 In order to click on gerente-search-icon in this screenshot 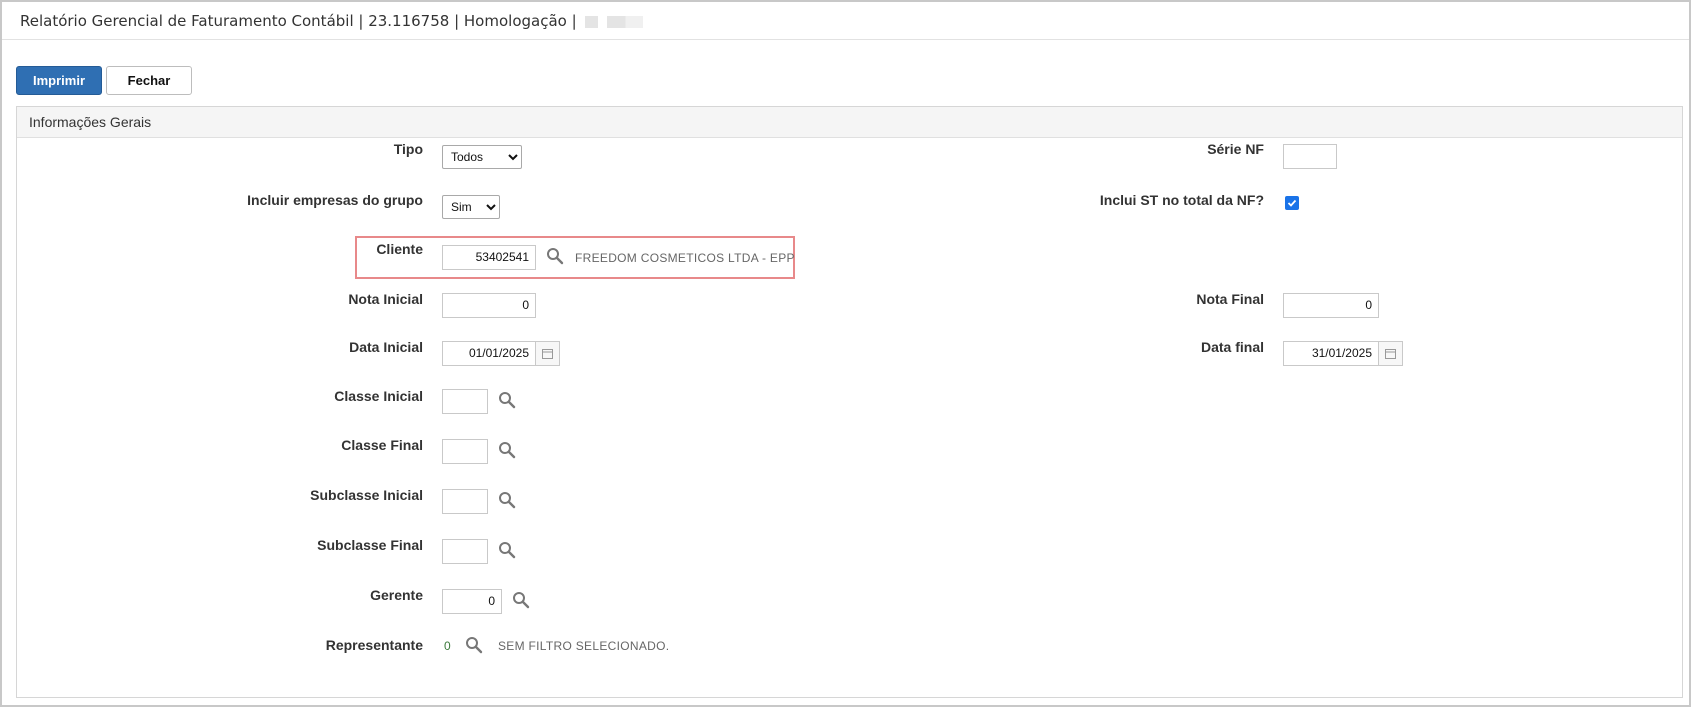, I will do `click(521, 600)`.